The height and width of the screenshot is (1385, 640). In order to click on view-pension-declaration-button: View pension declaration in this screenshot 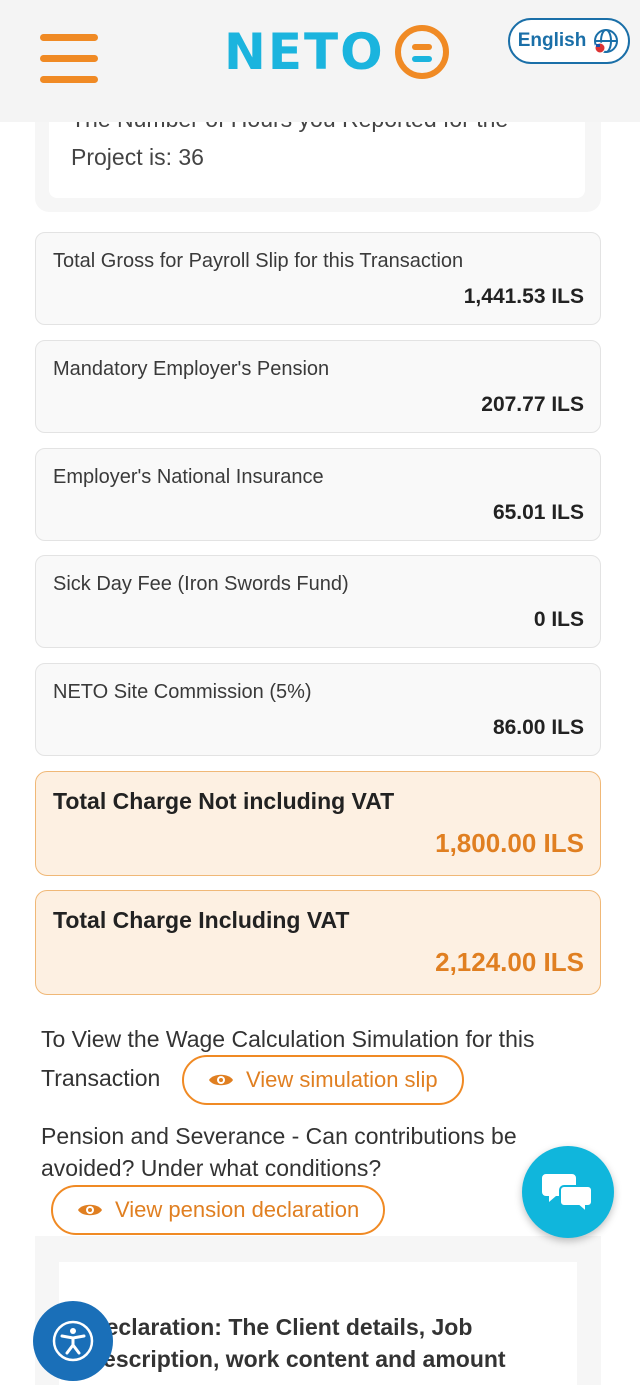, I will do `click(218, 1210)`.